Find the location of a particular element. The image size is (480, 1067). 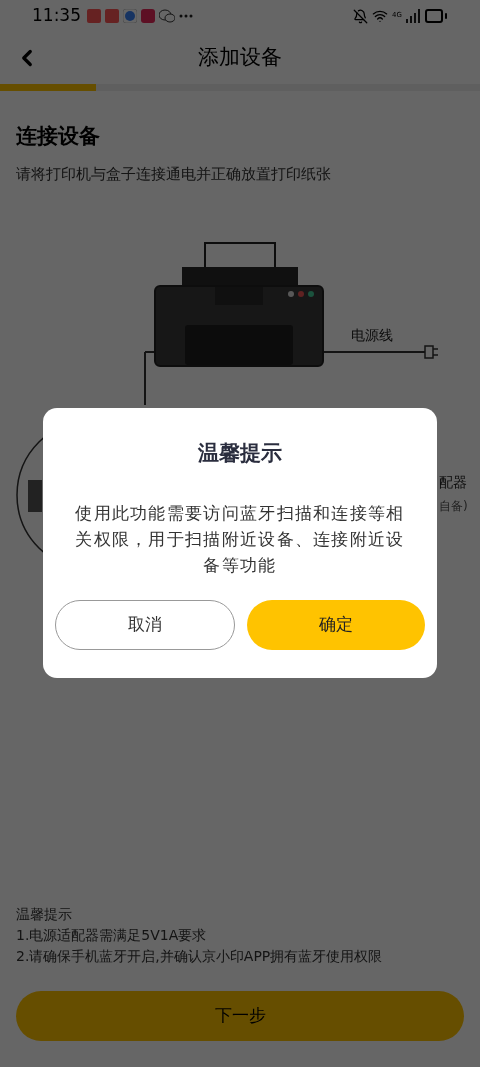

diagram-label: 配器 is located at coordinates (453, 482).